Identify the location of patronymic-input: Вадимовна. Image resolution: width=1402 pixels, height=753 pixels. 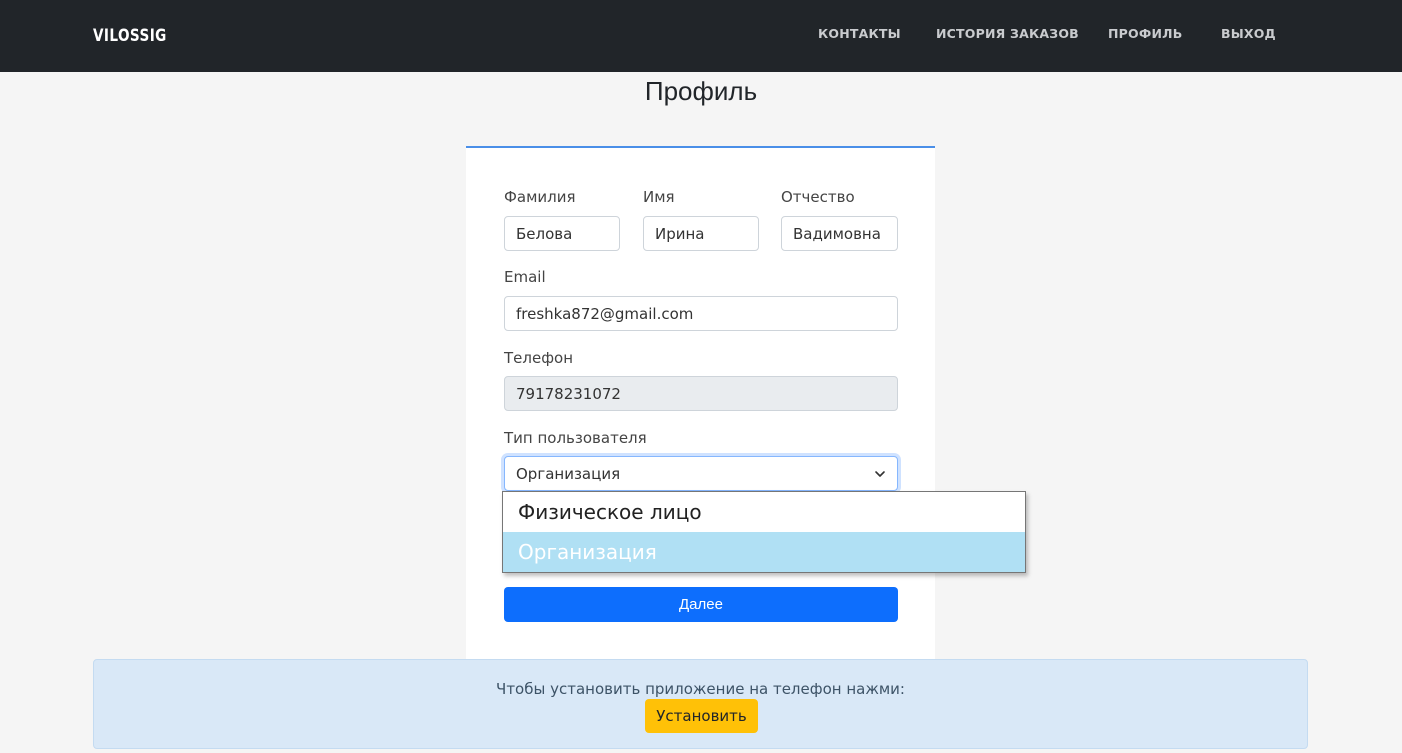
(839, 233).